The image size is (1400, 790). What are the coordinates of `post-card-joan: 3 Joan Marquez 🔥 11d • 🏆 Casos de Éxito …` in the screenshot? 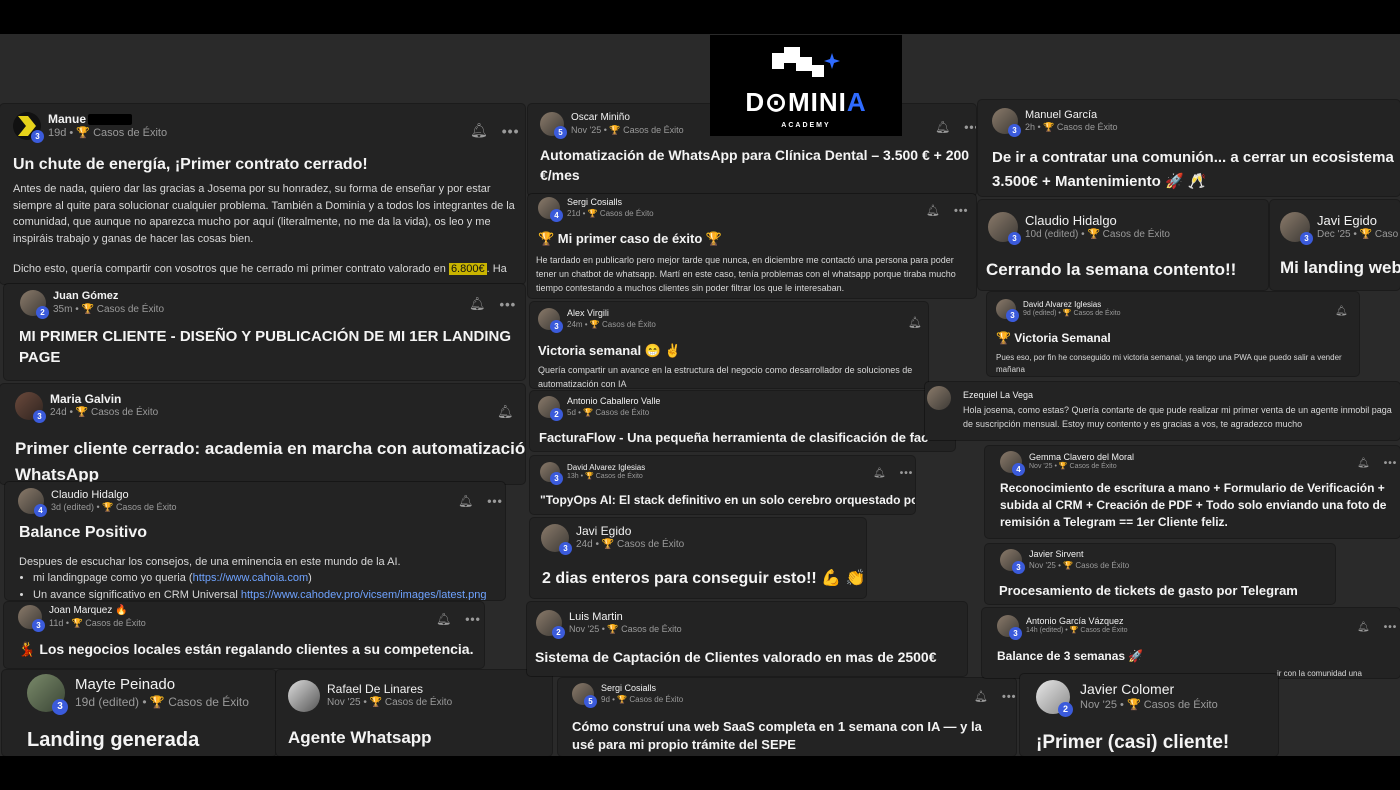 It's located at (244, 635).